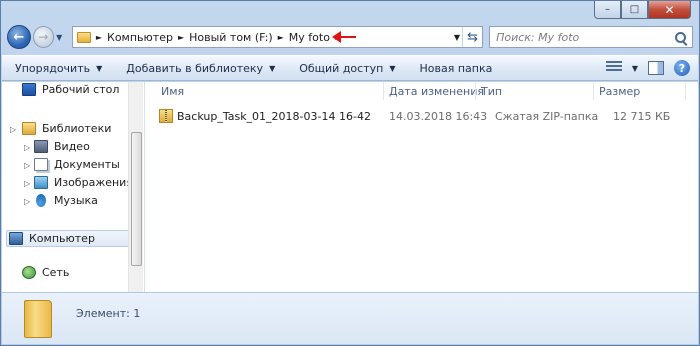  What do you see at coordinates (341, 68) in the screenshot?
I see `share-label: Общий доступ` at bounding box center [341, 68].